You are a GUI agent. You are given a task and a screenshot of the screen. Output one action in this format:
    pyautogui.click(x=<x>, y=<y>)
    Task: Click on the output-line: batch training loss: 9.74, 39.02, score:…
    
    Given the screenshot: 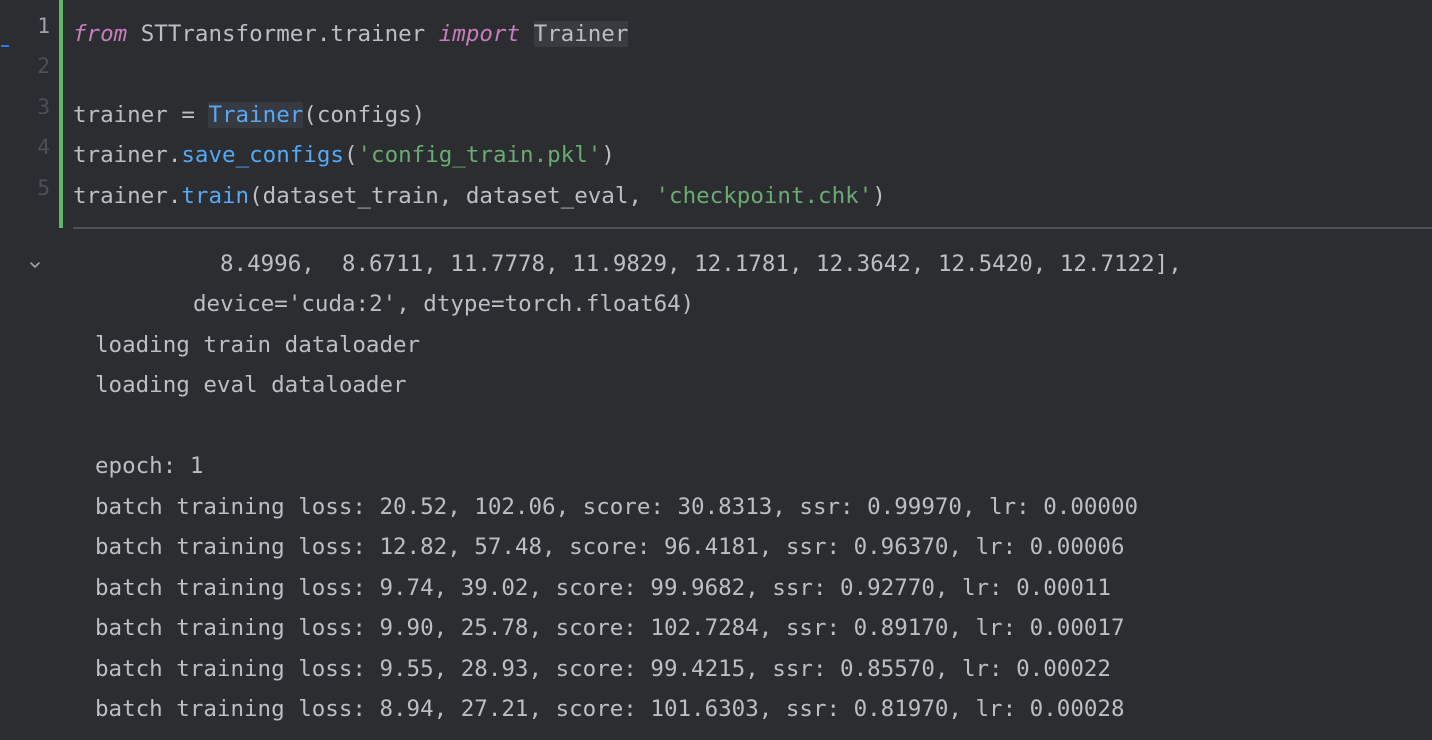 What is the action you would take?
    pyautogui.click(x=603, y=588)
    